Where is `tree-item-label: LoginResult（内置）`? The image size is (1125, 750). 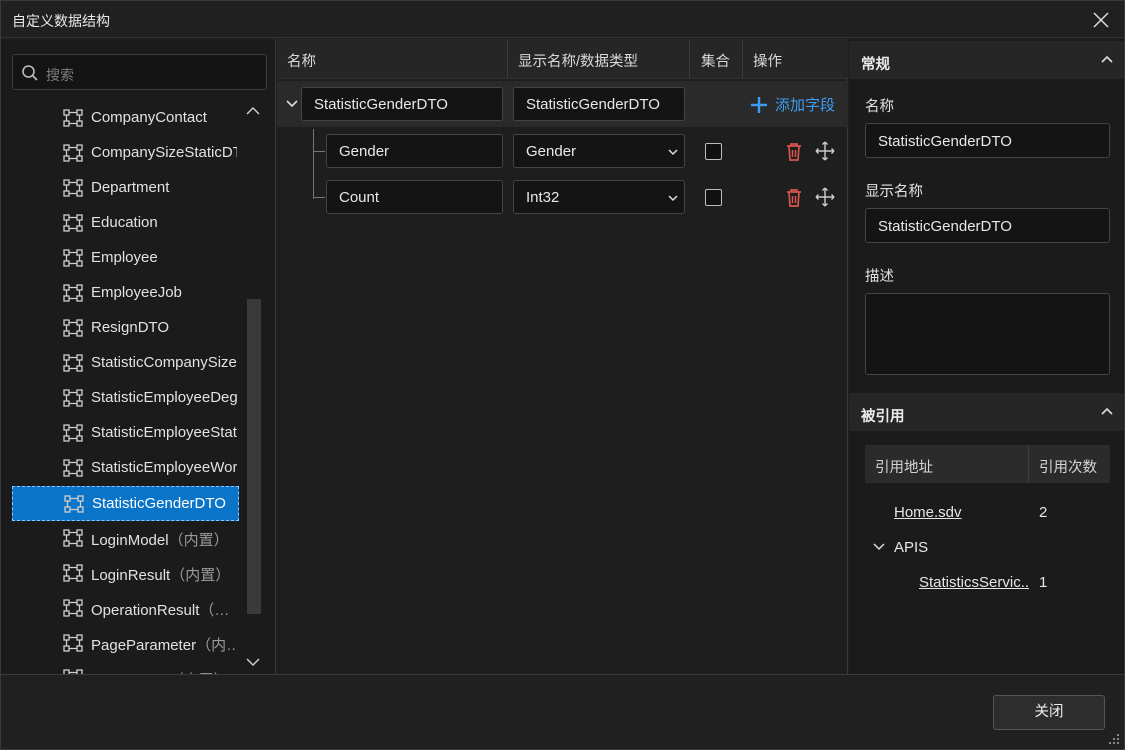 tree-item-label: LoginResult（内置） is located at coordinates (161, 575).